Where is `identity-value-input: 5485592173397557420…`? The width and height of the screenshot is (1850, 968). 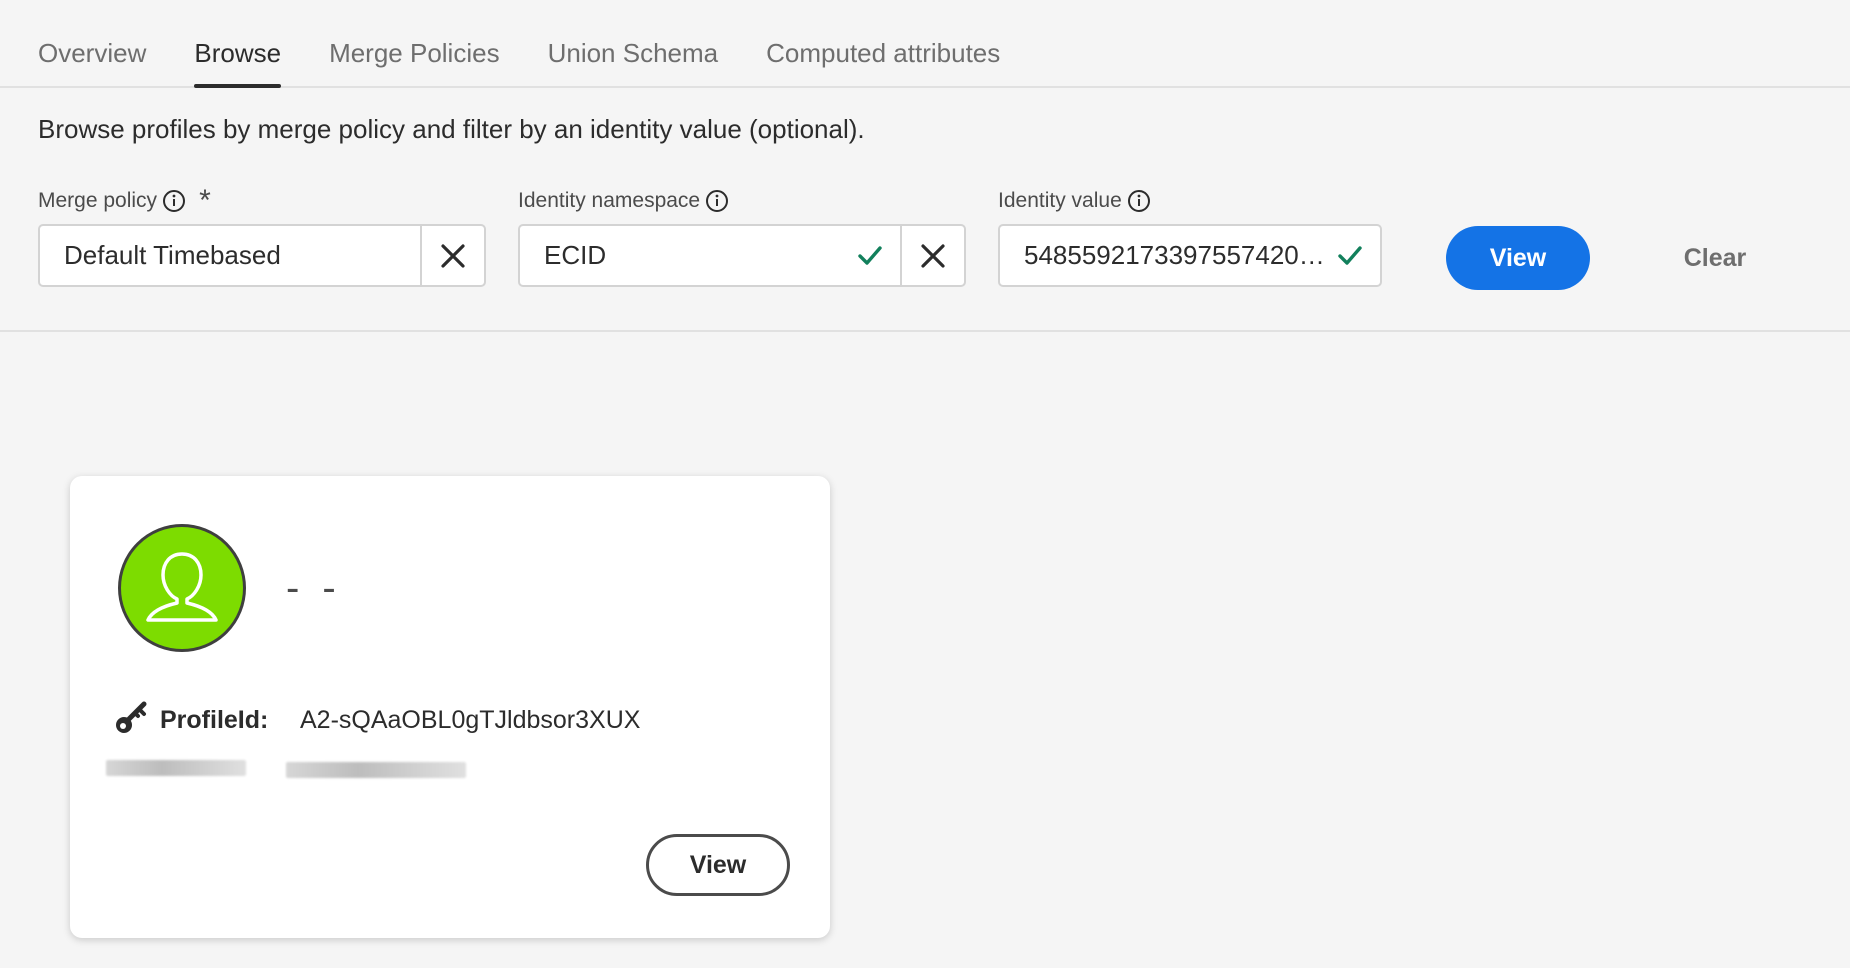 identity-value-input: 5485592173397557420… is located at coordinates (1165, 255).